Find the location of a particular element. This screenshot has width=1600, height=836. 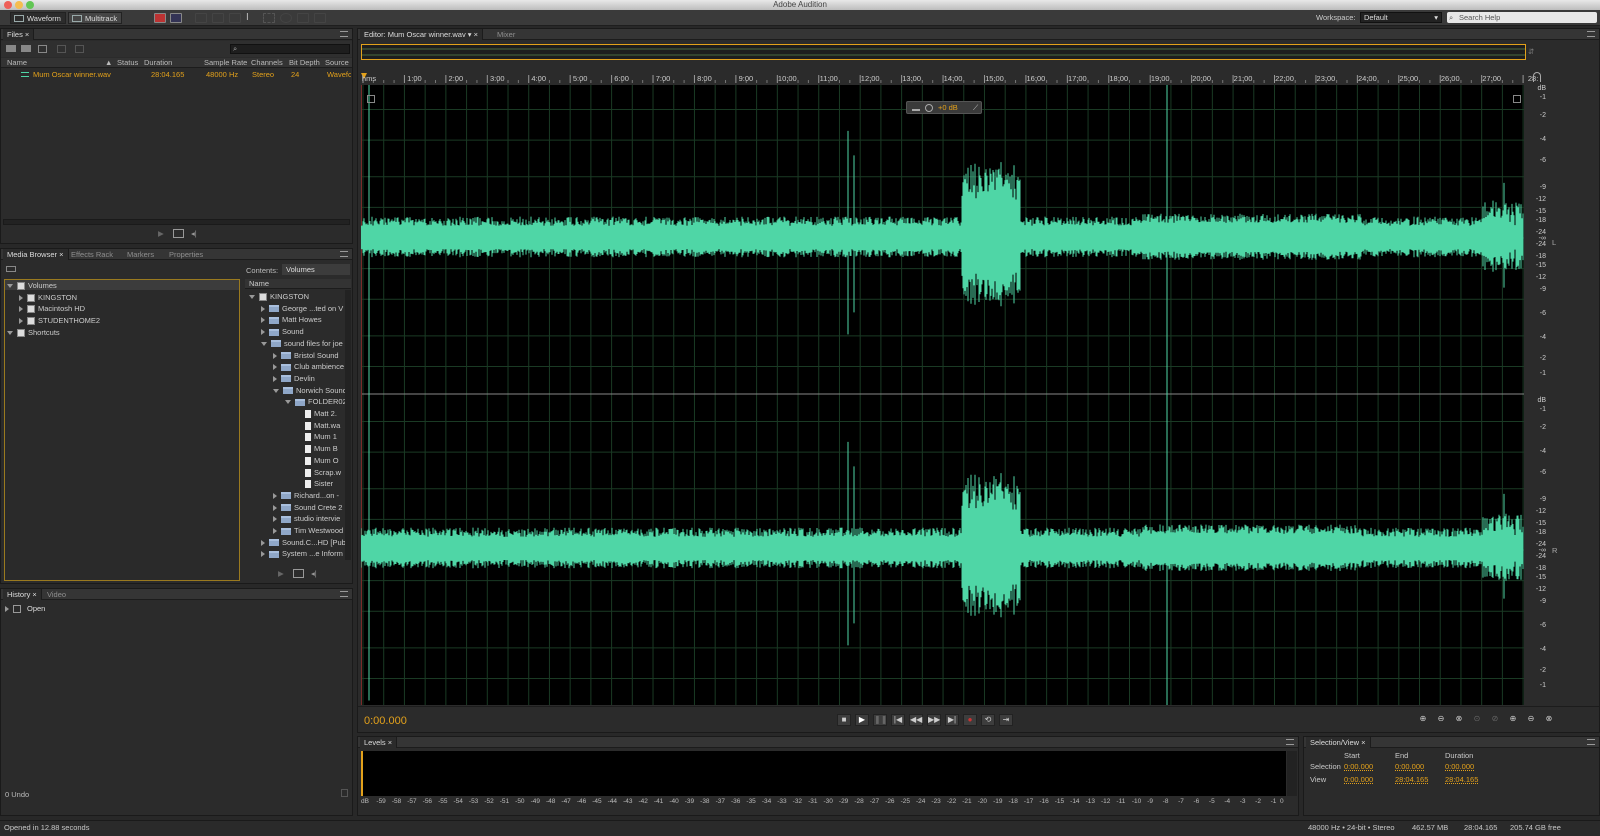

tree-item: Richard...on - is located at coordinates (306, 495).